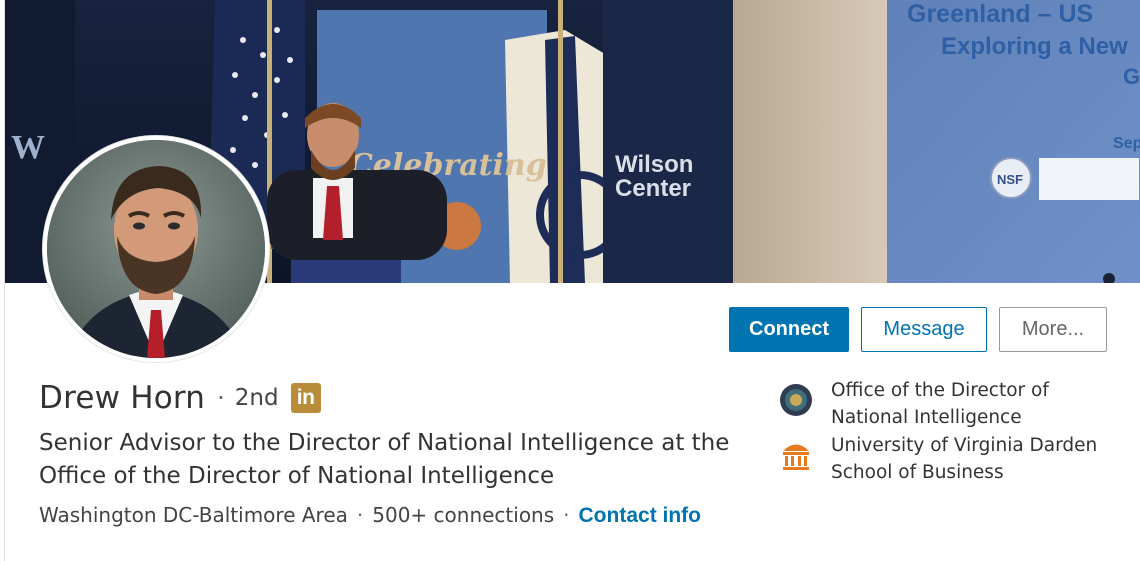  Describe the element at coordinates (28, 147) in the screenshot. I see `banner-wilson-logo: W` at that location.